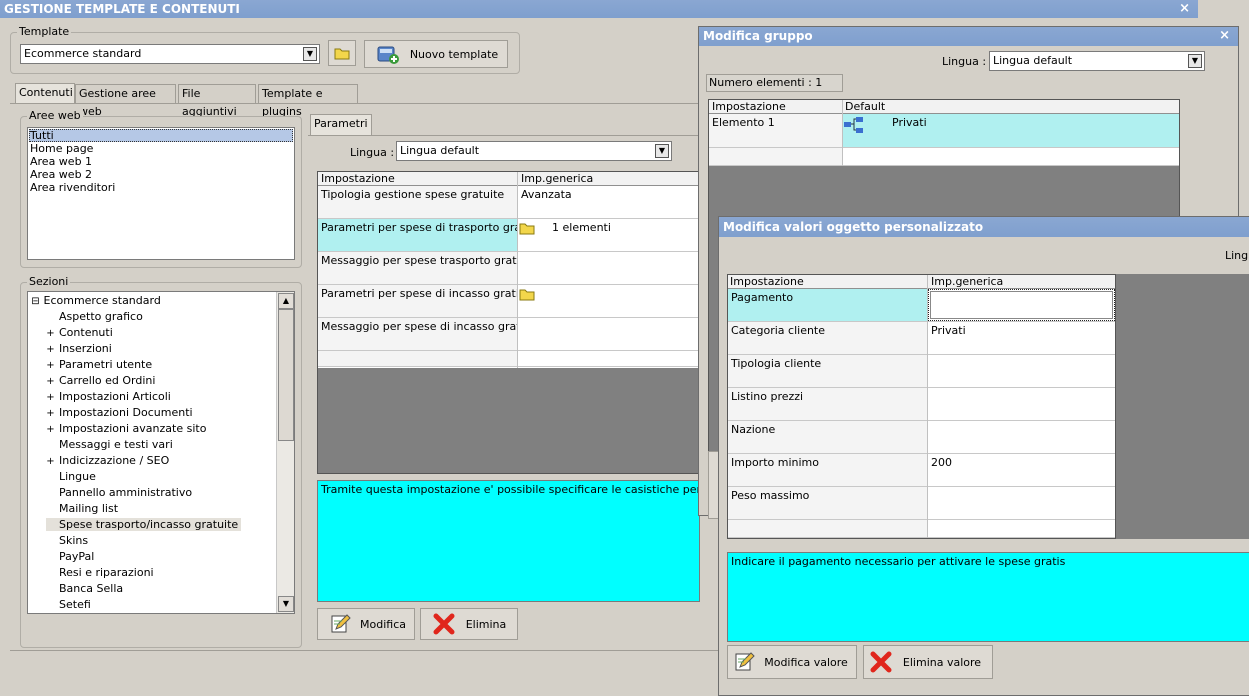 The height and width of the screenshot is (696, 1249). What do you see at coordinates (1021, 470) in the screenshot?
I see `table-cell-value: 200` at bounding box center [1021, 470].